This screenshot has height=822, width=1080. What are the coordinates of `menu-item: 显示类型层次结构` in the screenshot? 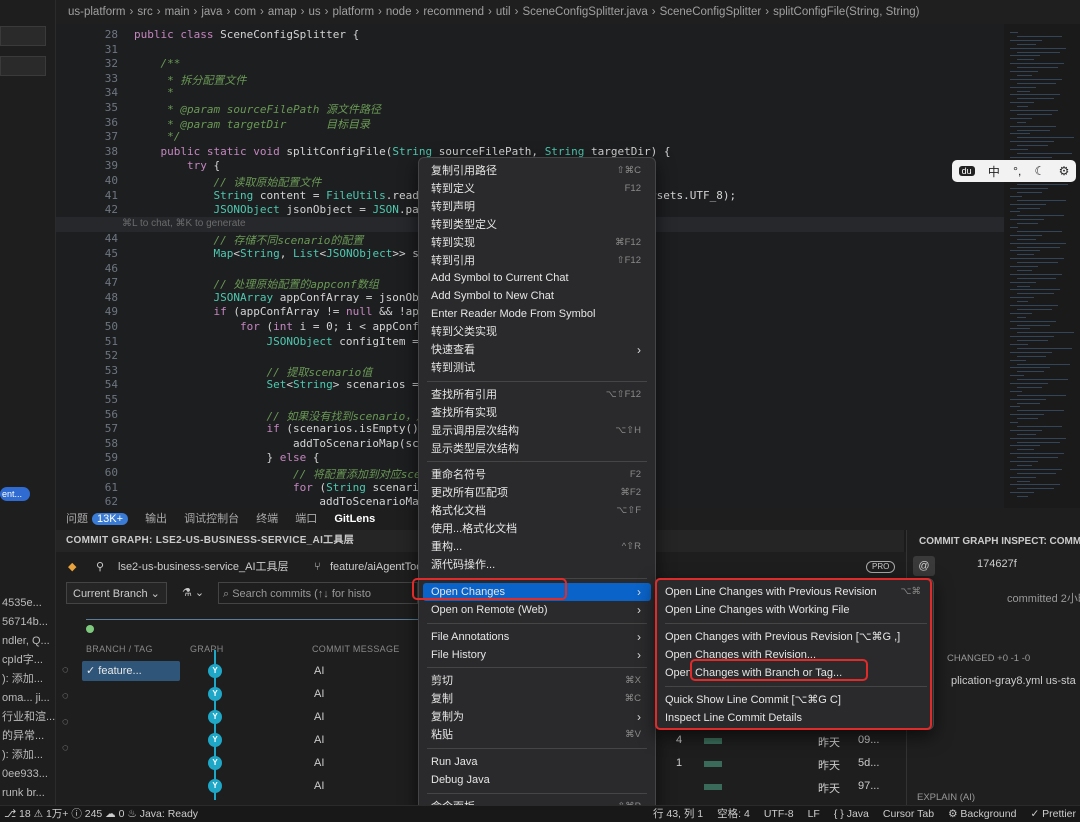 It's located at (537, 449).